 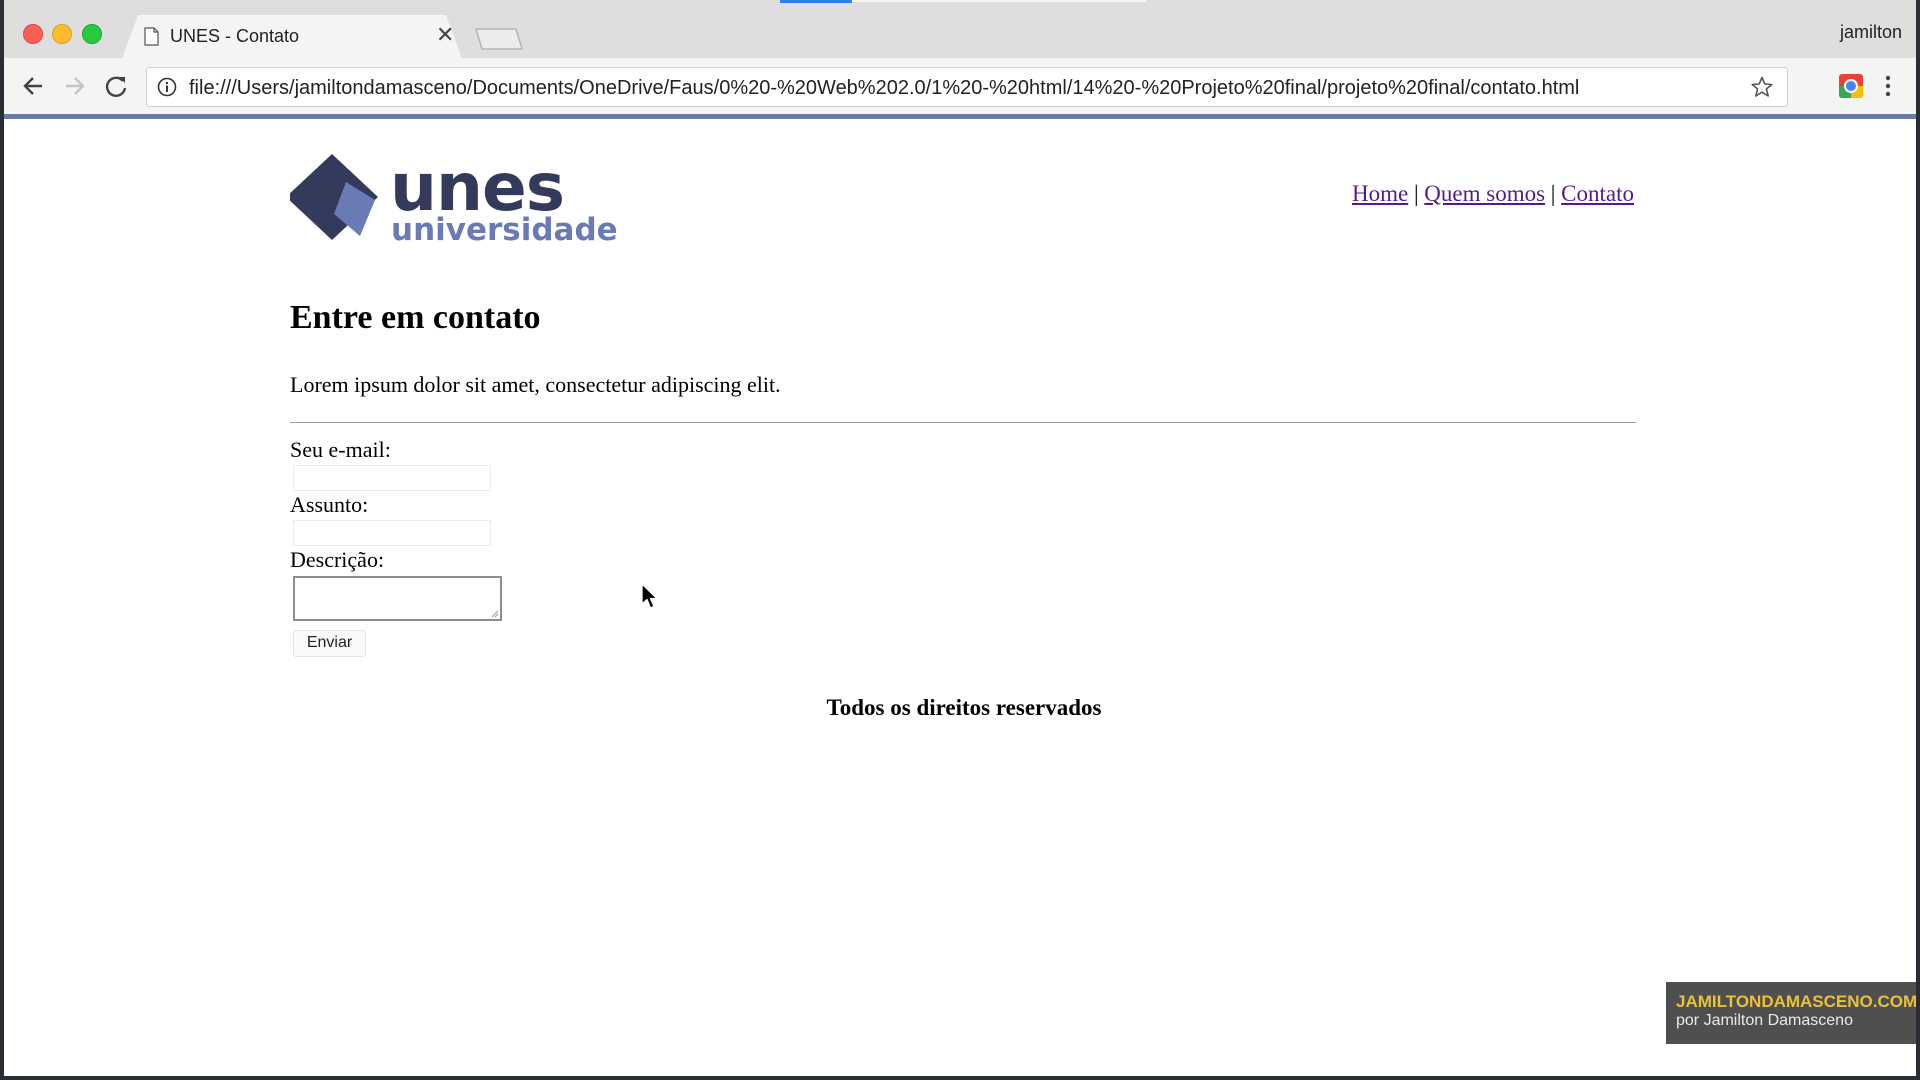 What do you see at coordinates (1762, 87) in the screenshot?
I see `bookmark-star-icon` at bounding box center [1762, 87].